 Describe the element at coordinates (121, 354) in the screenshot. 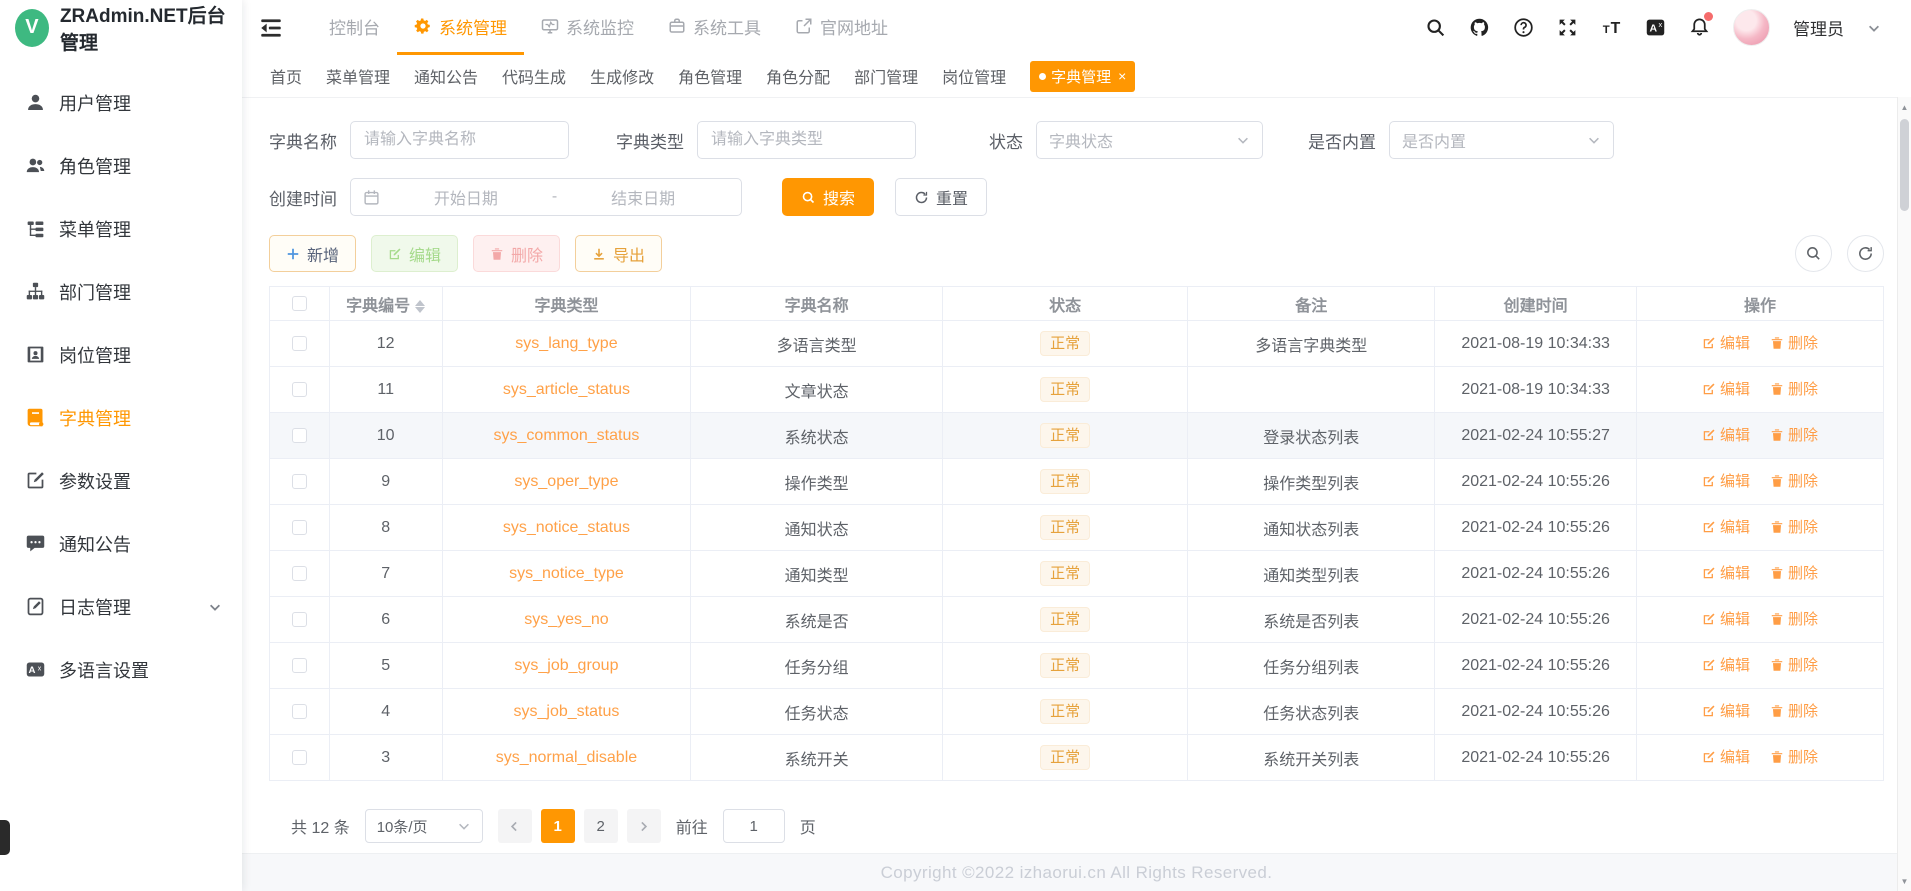

I see `sidebar-item-posts: 岗位管理` at that location.